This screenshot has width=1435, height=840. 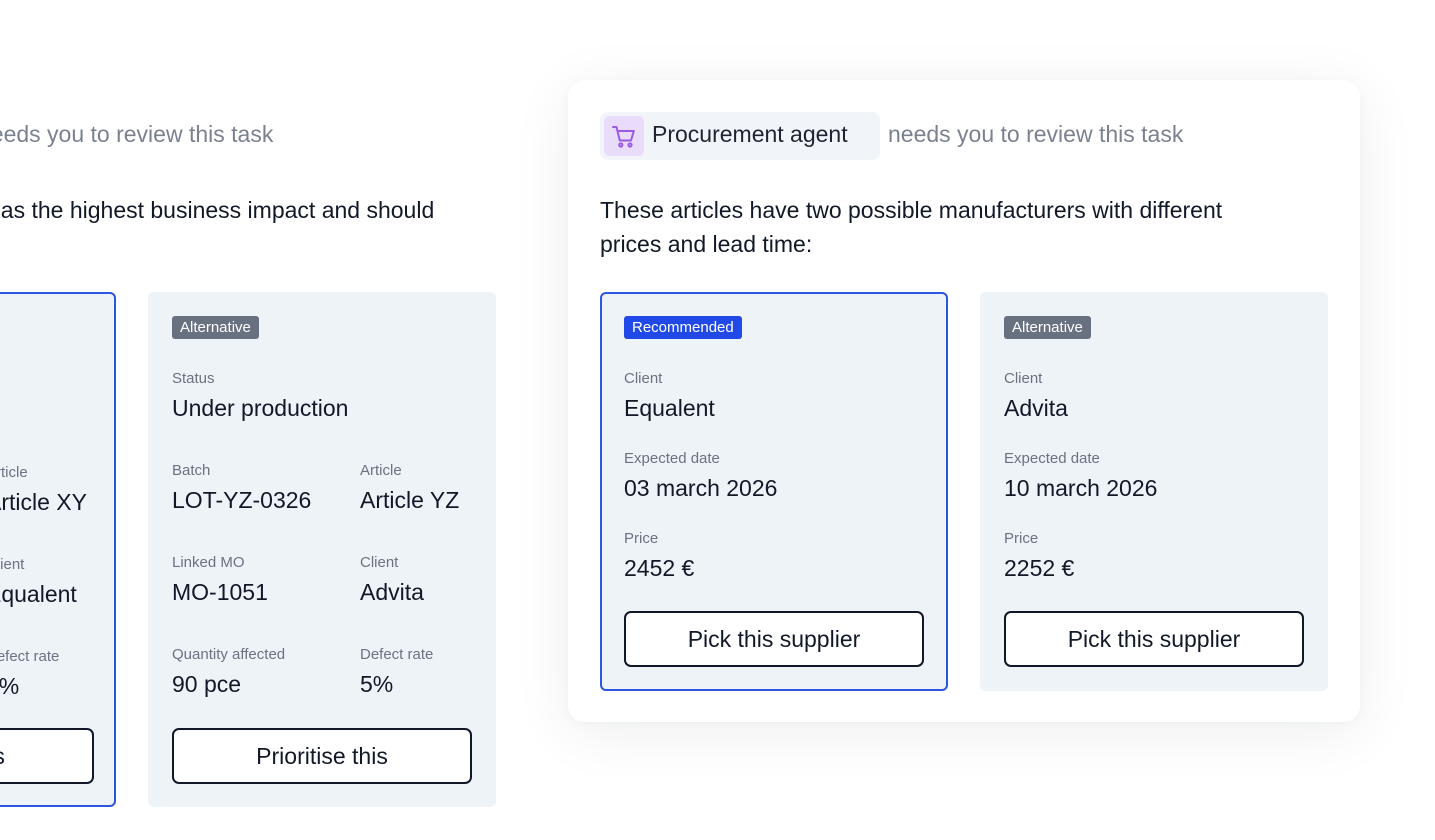 What do you see at coordinates (260, 408) in the screenshot?
I see `status-value: Under production` at bounding box center [260, 408].